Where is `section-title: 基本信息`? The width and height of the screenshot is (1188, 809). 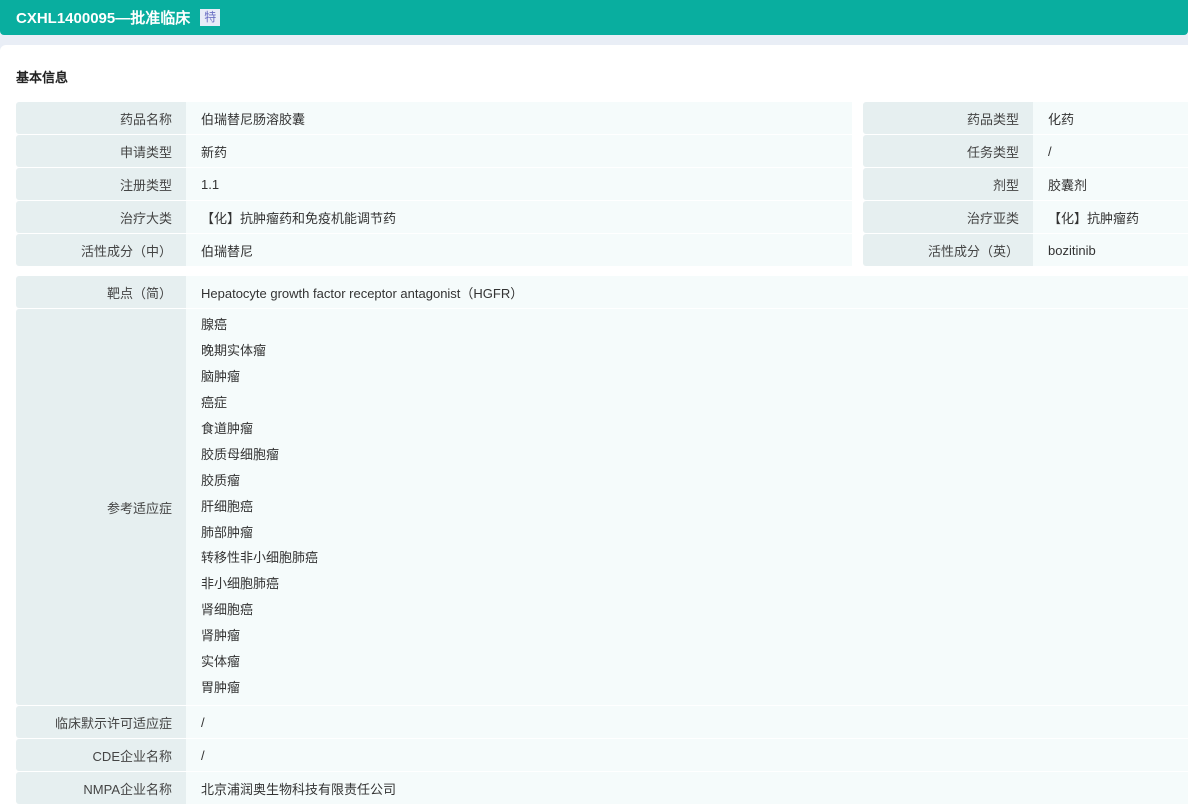
section-title: 基本信息 is located at coordinates (42, 77).